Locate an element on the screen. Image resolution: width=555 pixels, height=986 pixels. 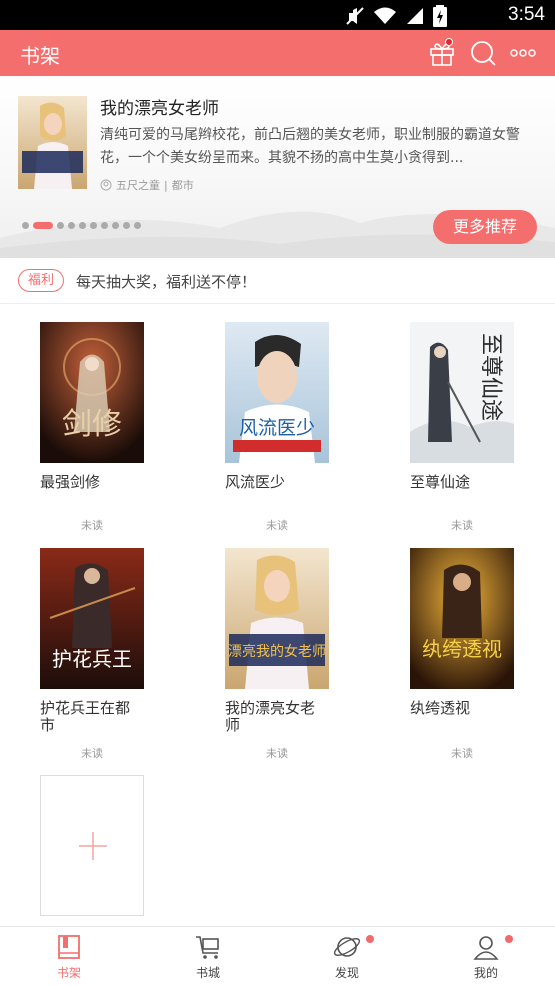
author-icon is located at coordinates (106, 185).